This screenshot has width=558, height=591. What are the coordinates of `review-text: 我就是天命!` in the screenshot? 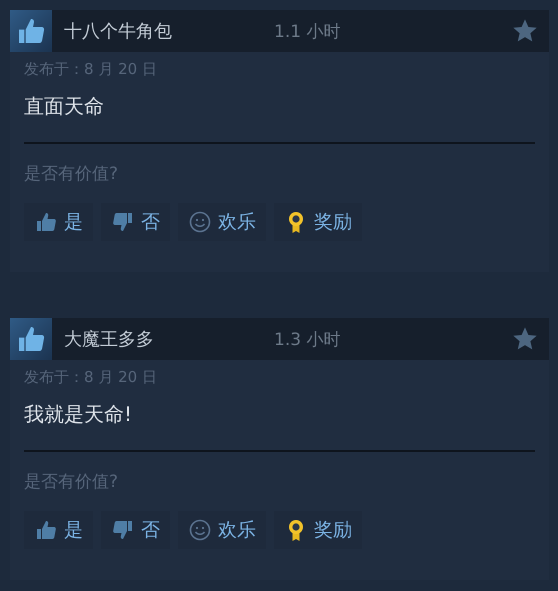 It's located at (79, 414).